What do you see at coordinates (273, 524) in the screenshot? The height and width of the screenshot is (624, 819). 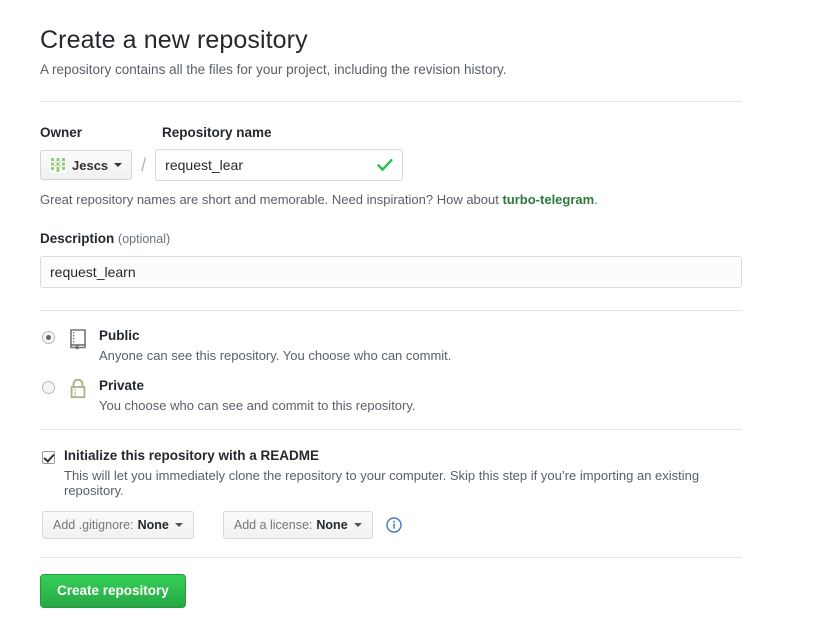 I see `license-label: Add a license:` at bounding box center [273, 524].